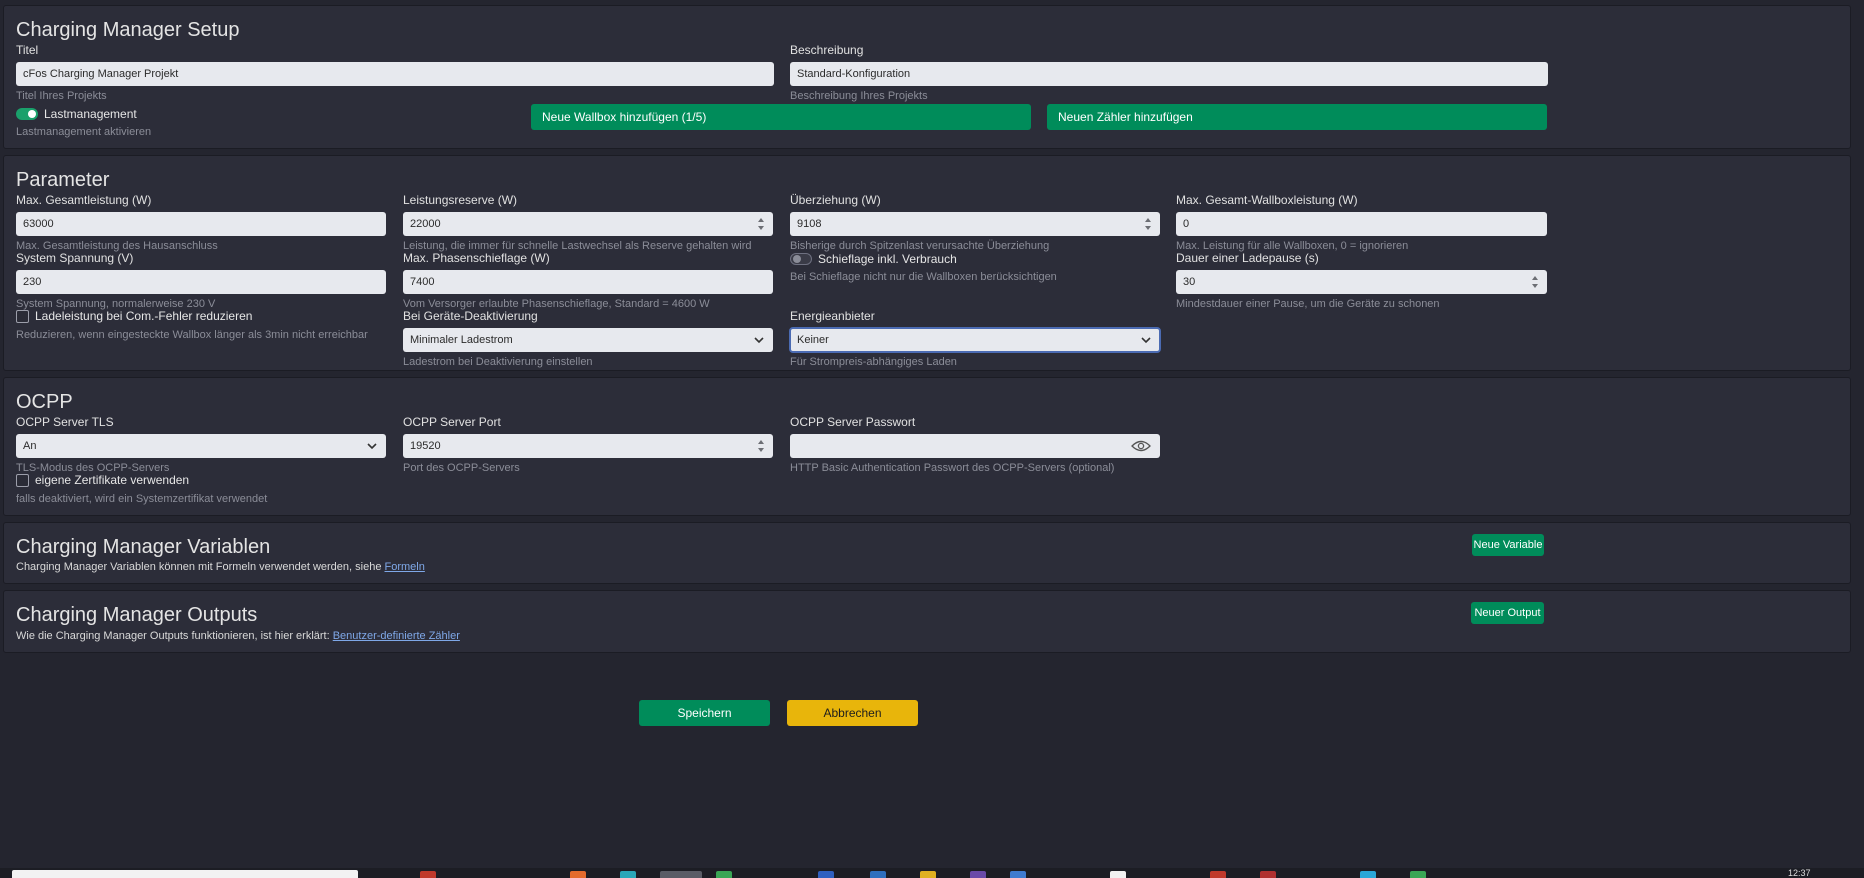 Image resolution: width=1864 pixels, height=878 pixels. Describe the element at coordinates (852, 713) in the screenshot. I see `cancel-button: Abbrechen` at that location.